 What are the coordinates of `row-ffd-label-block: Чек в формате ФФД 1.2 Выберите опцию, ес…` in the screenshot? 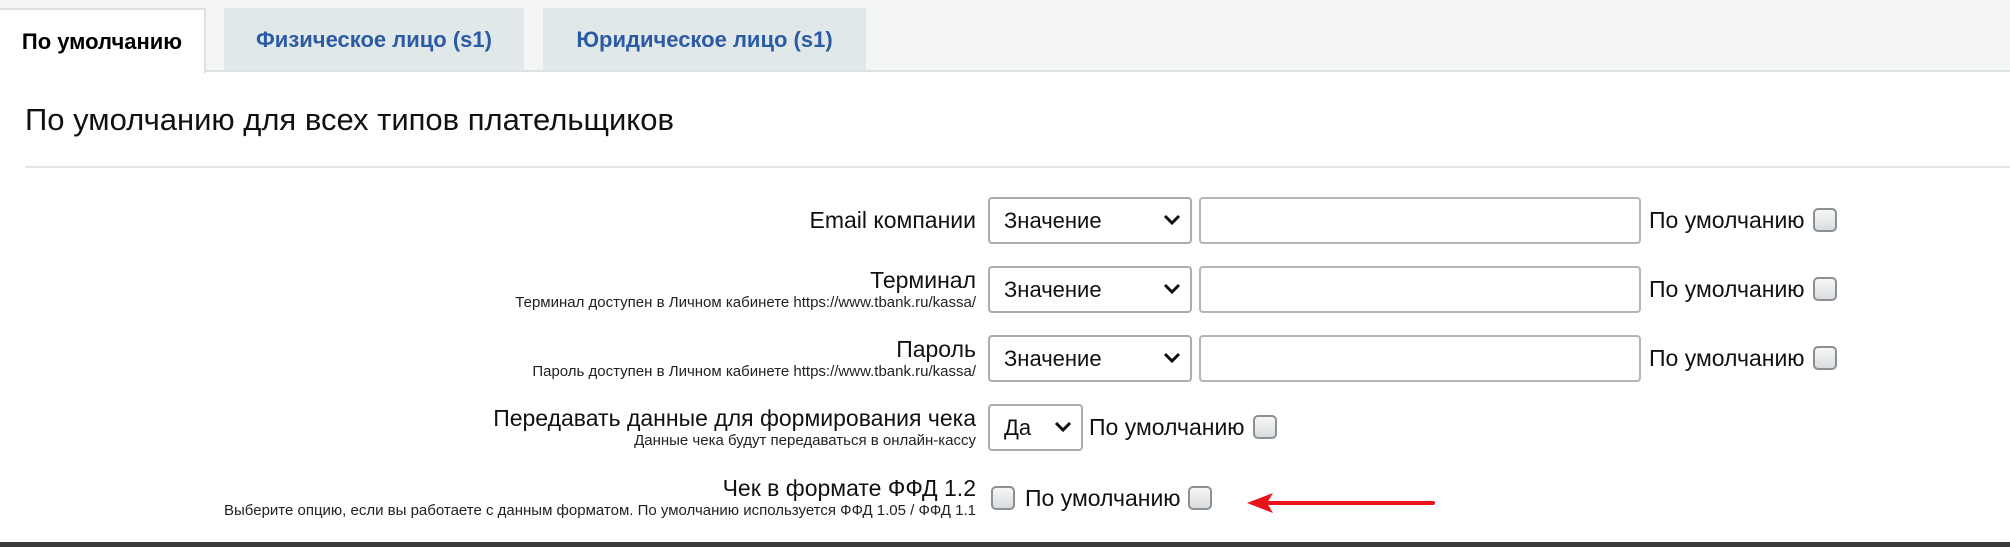 It's located at (600, 497).